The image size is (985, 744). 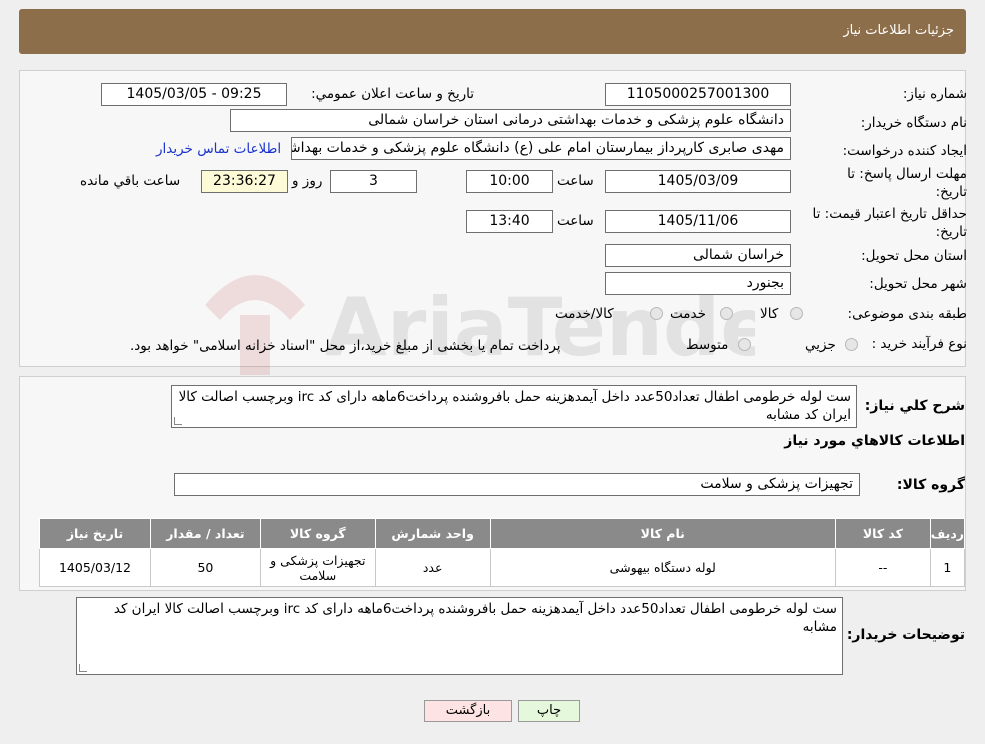 I want to click on validity-time-field: 13:40, so click(x=509, y=221).